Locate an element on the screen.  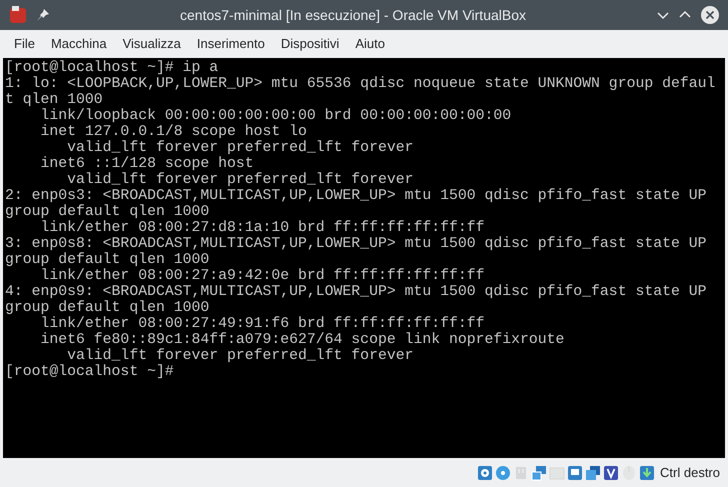
console-line: inet6 fe80::89c1:84ff:a079:e627/64 scope link noprefixroute is located at coordinates (303, 340).